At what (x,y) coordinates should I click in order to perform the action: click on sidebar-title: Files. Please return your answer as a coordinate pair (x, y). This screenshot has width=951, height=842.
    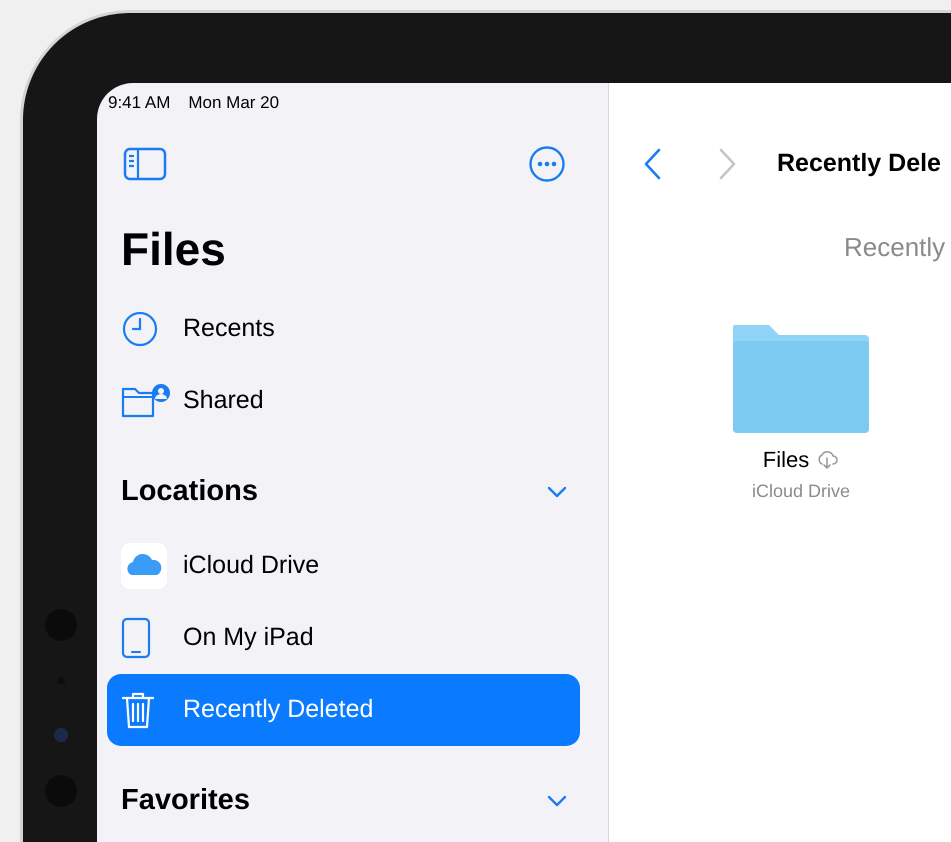
    Looking at the image, I should click on (173, 249).